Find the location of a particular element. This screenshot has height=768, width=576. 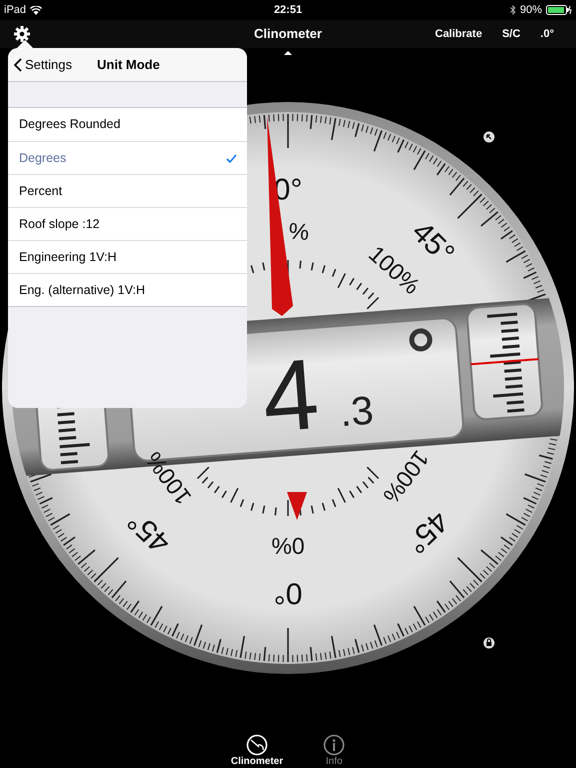

nav-action: S/C is located at coordinates (511, 34).